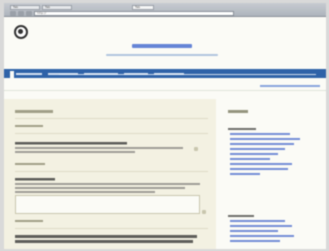 Image resolution: width=329 pixels, height=251 pixels. I want to click on browser-tab-active: Tab, so click(143, 7).